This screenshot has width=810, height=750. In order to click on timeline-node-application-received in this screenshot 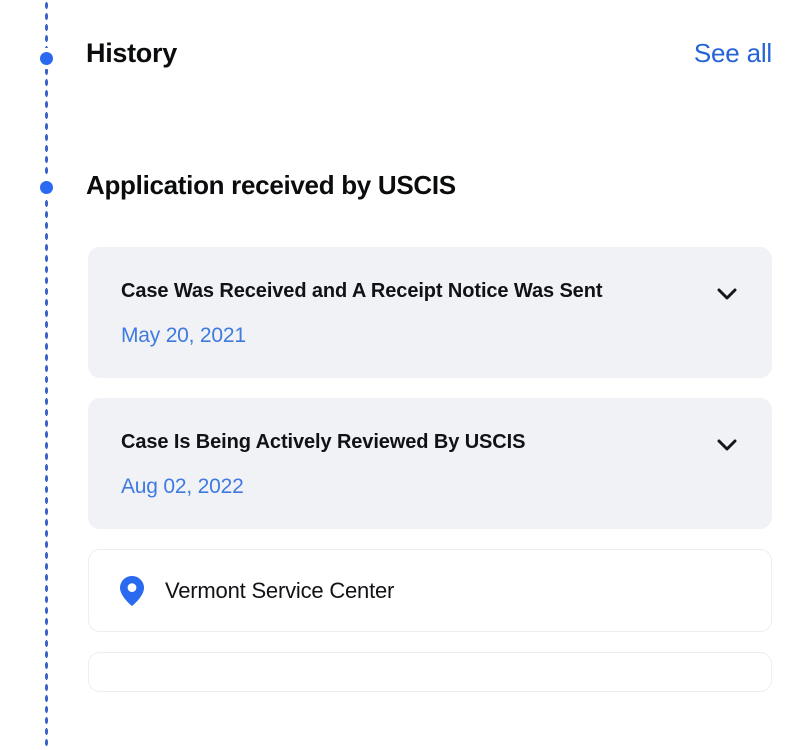, I will do `click(46, 187)`.